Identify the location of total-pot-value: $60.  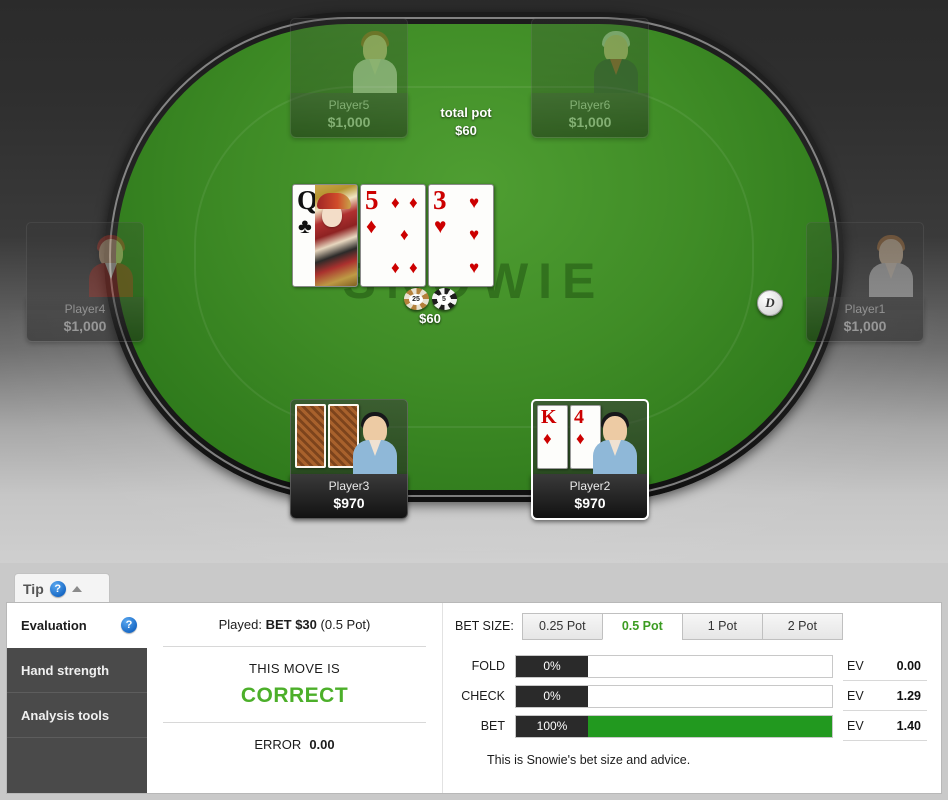
(466, 130).